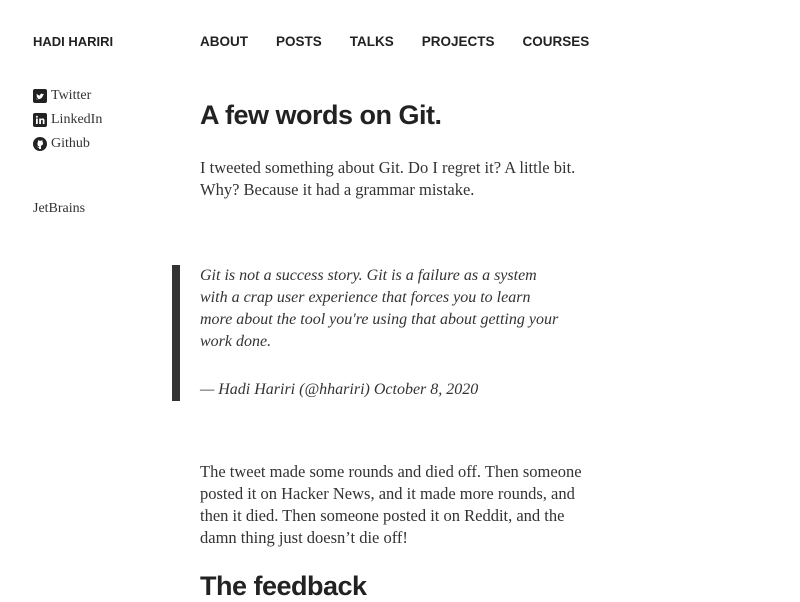 This screenshot has width=800, height=602. I want to click on nav-about: ABOUT, so click(224, 41).